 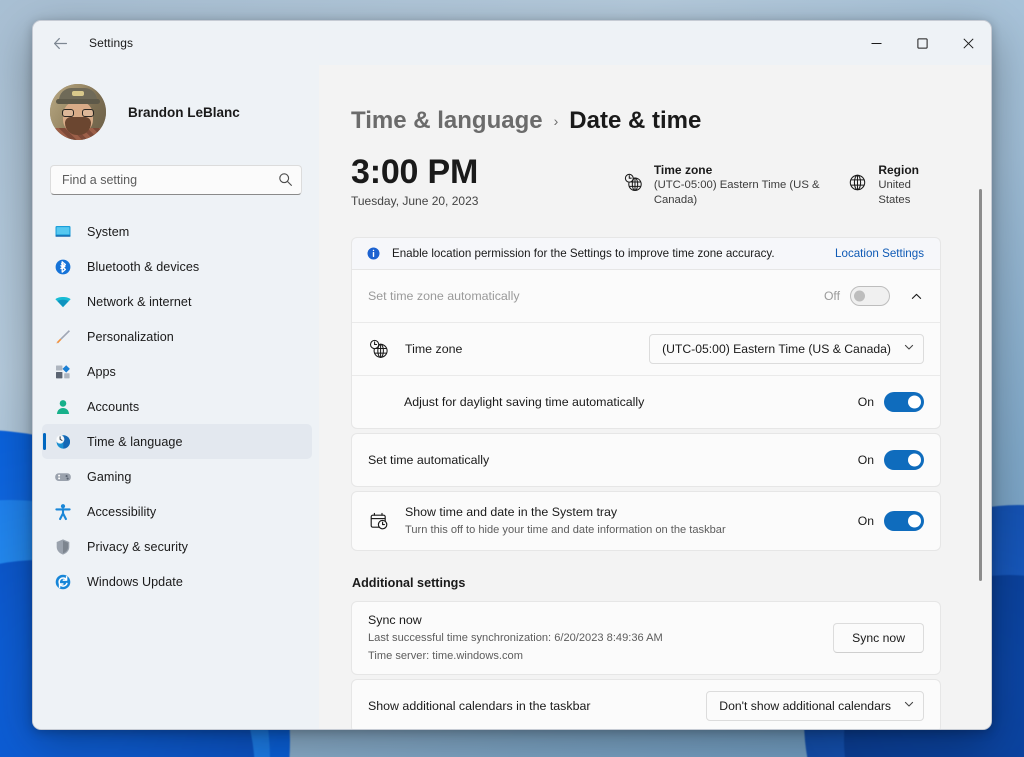 I want to click on sidebar-item-time-language: Time & language, so click(x=177, y=441).